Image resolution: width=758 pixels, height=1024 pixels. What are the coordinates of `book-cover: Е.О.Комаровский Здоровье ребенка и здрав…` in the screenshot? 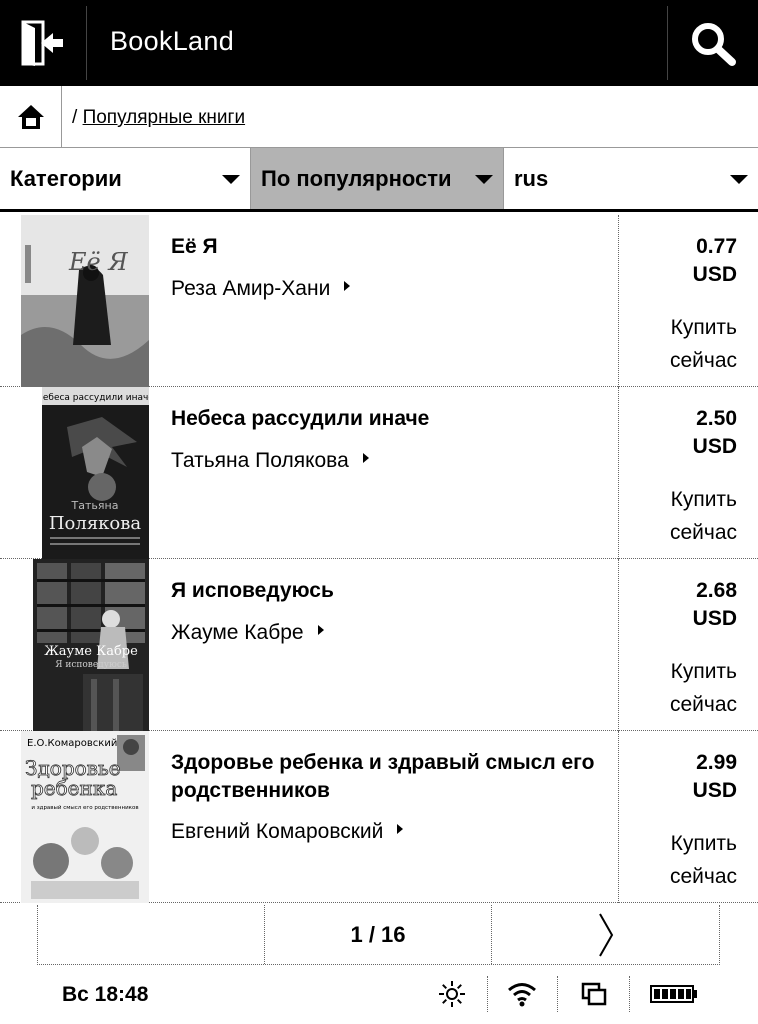 It's located at (85, 817).